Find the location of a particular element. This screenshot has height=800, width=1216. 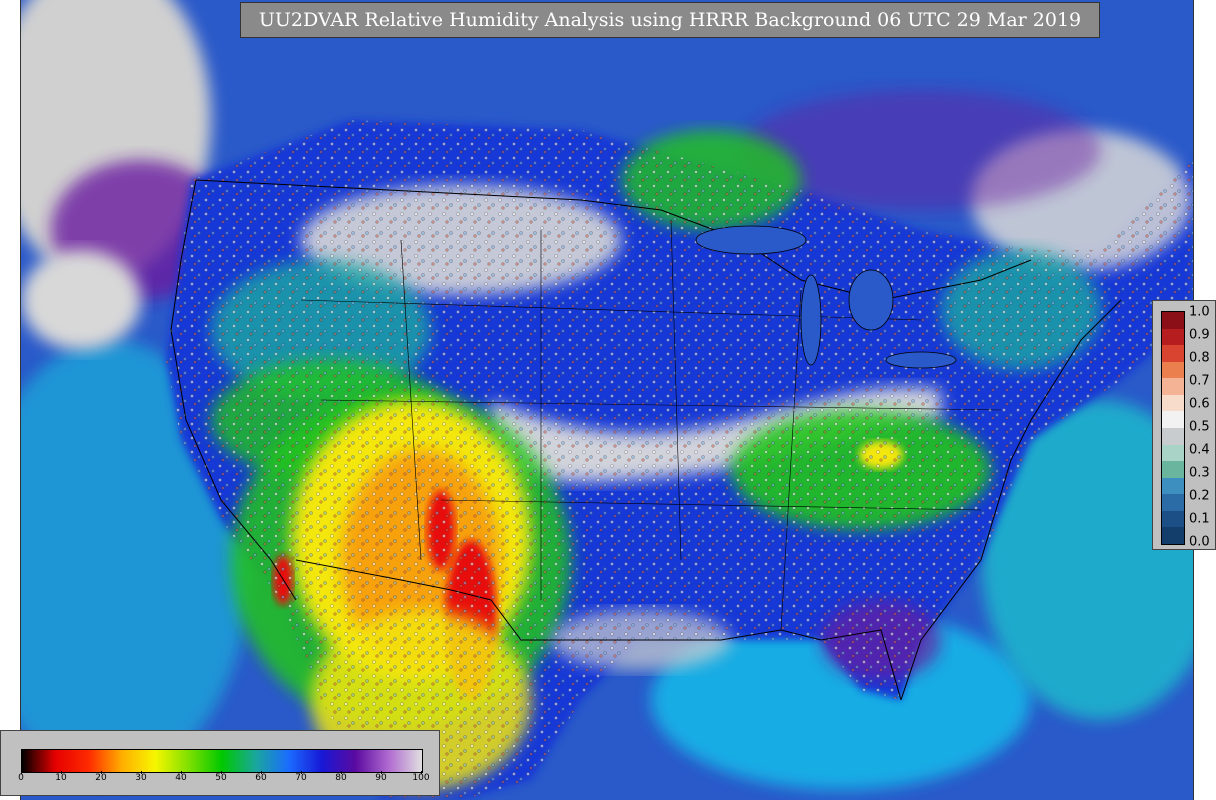

obs-tick-label: 0.2 is located at coordinates (1199, 496).